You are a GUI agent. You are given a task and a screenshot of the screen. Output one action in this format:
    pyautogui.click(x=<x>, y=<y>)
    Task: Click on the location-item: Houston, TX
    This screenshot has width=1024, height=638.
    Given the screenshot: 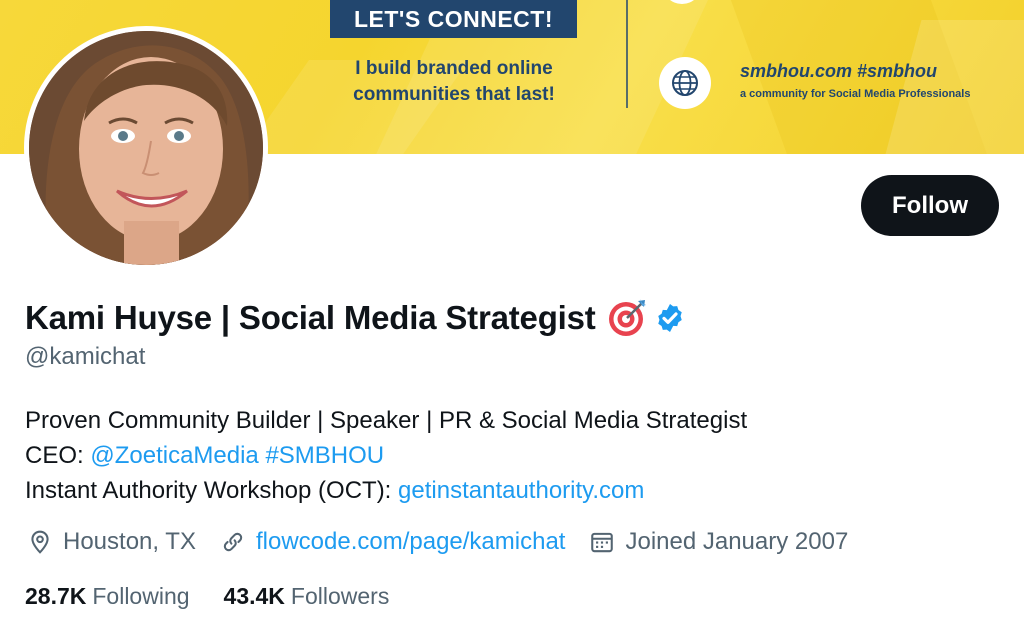 What is the action you would take?
    pyautogui.click(x=111, y=542)
    